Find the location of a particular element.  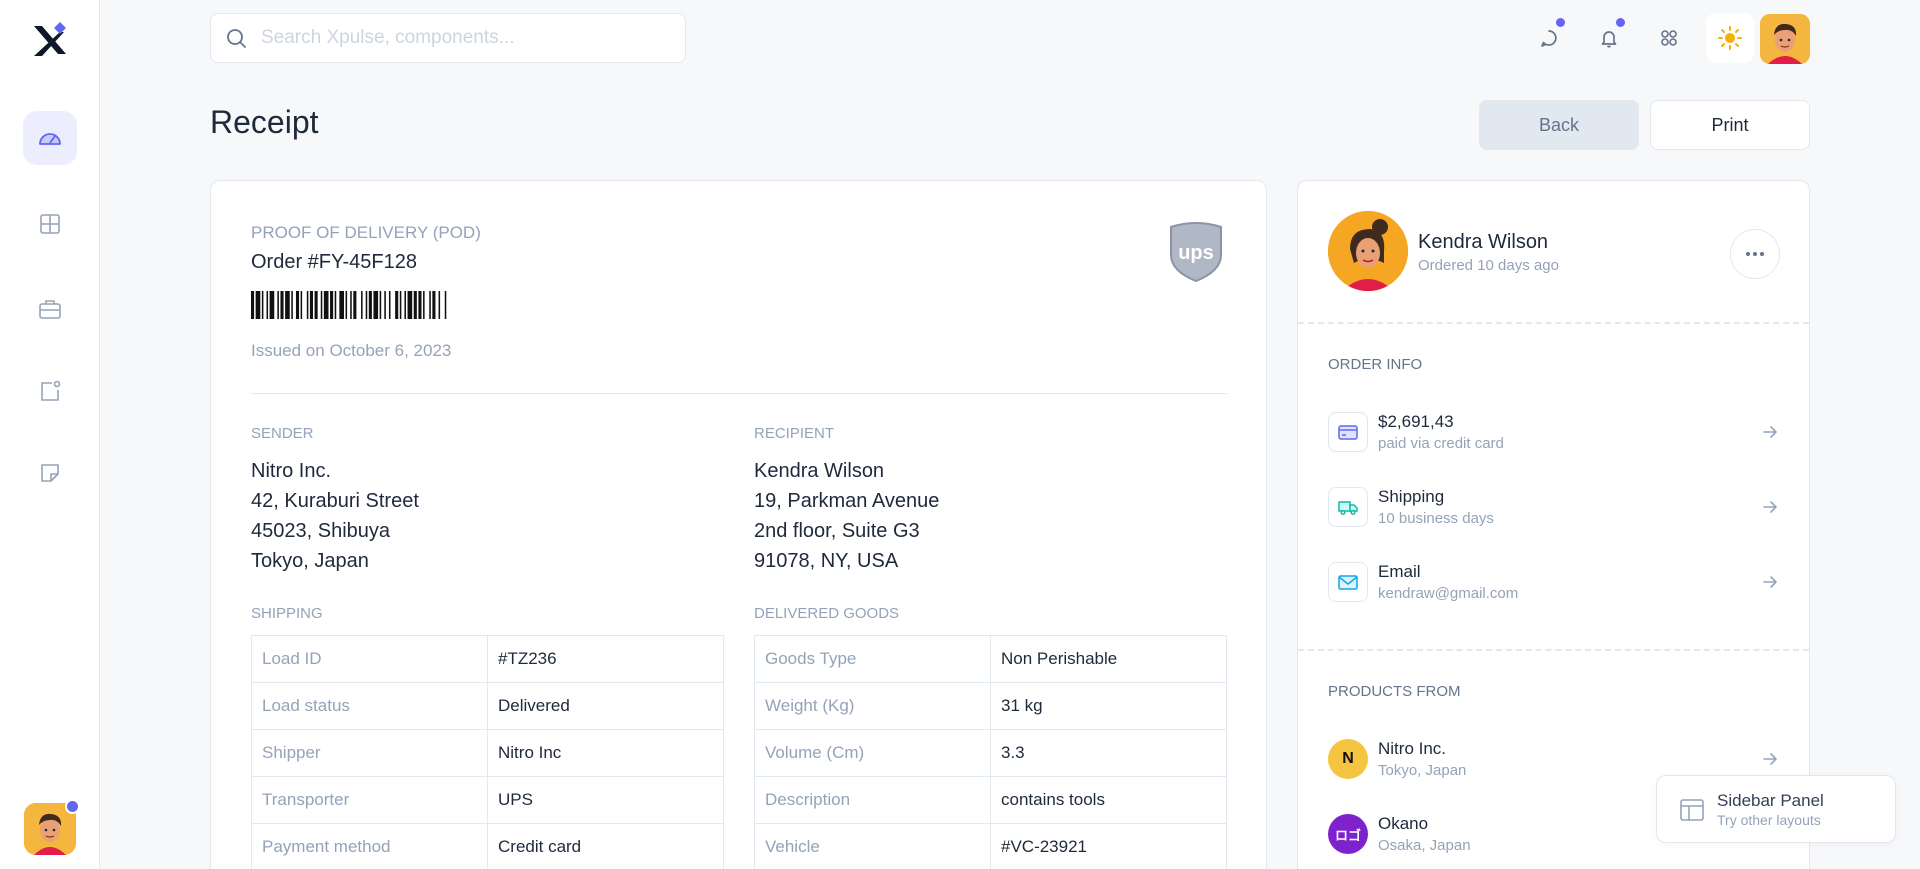

truck-icon is located at coordinates (1348, 507).